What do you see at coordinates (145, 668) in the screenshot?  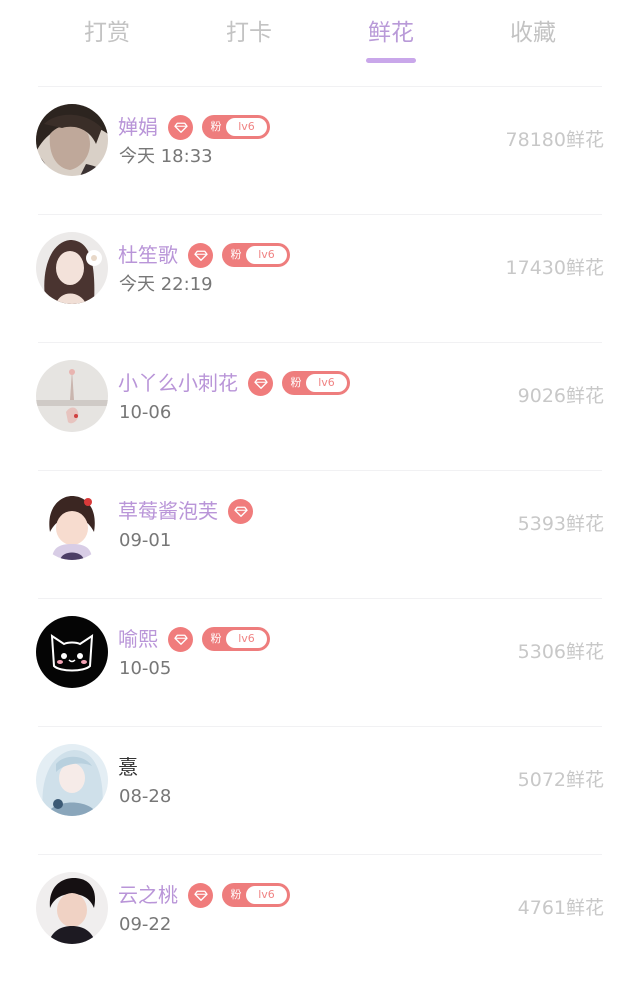 I see `timestamp: 10-05` at bounding box center [145, 668].